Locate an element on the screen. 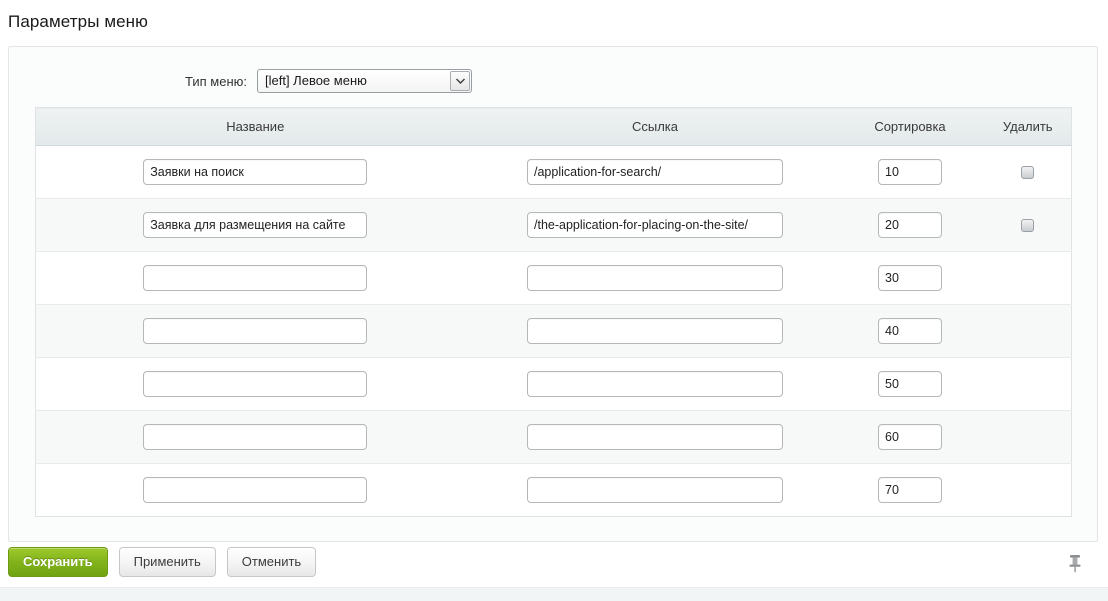  footer-button-group: Сохранить Применить Отменить is located at coordinates (162, 562).